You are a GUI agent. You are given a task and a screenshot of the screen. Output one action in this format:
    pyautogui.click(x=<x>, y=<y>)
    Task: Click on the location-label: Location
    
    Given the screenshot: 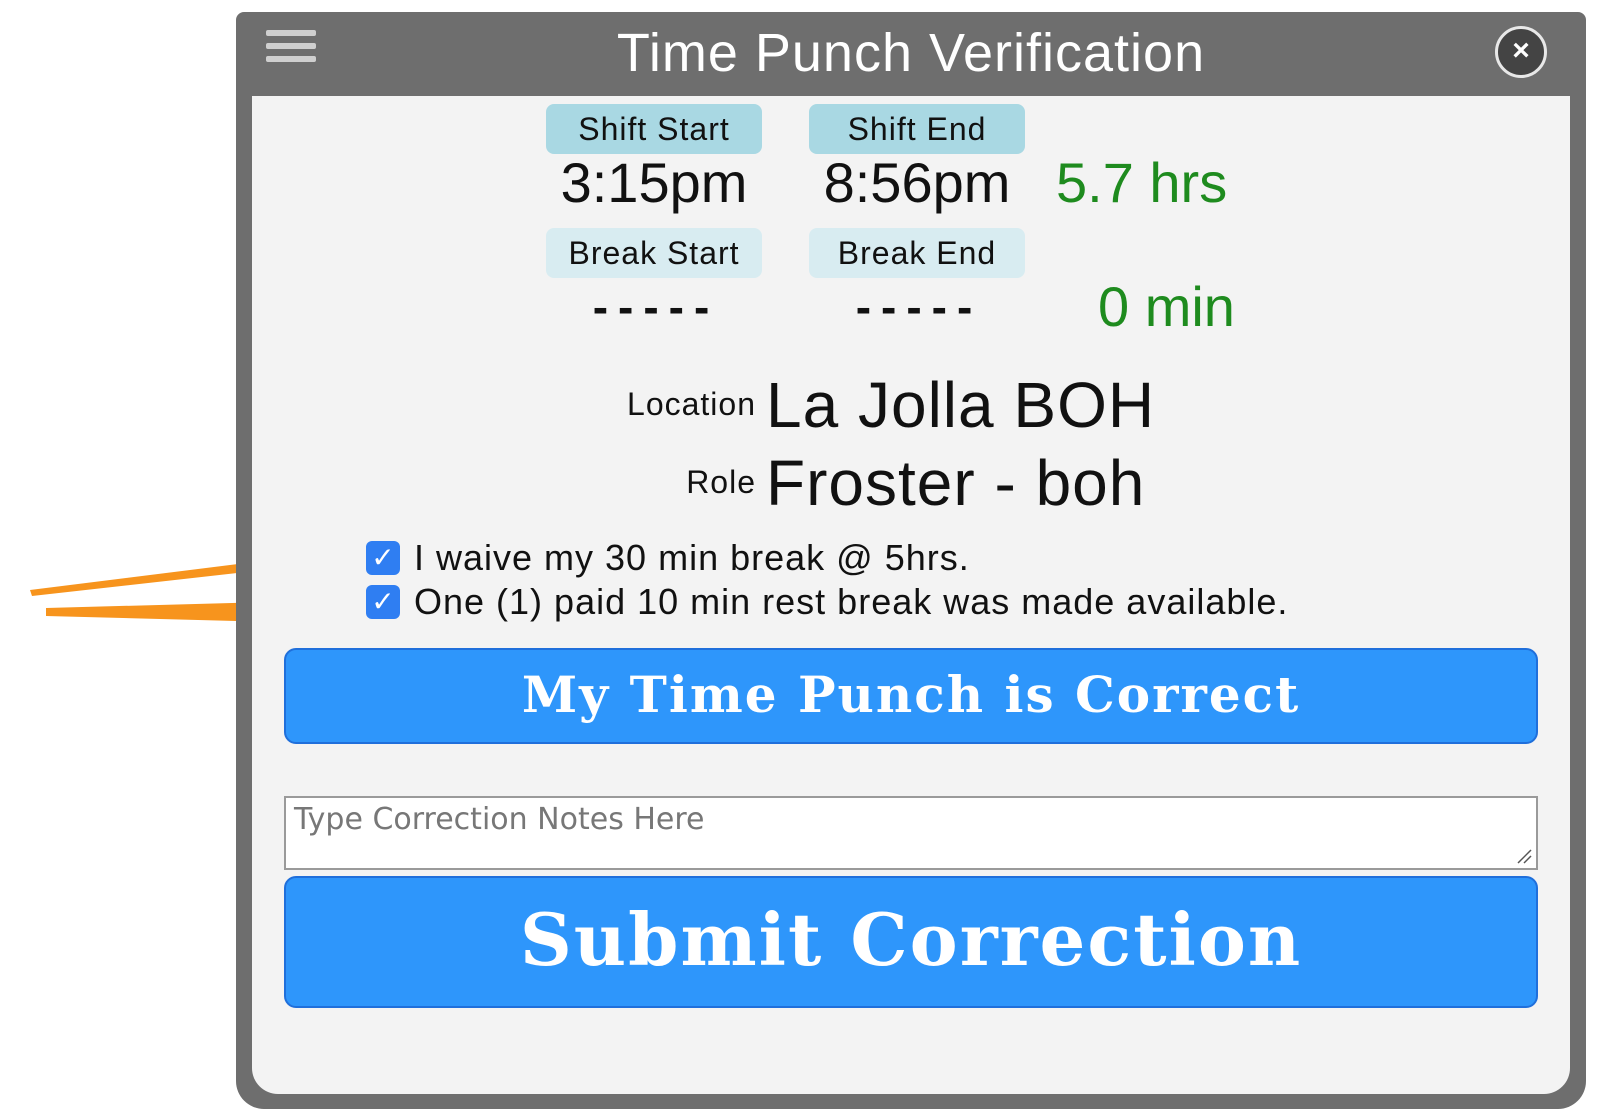 What is the action you would take?
    pyautogui.click(x=691, y=404)
    